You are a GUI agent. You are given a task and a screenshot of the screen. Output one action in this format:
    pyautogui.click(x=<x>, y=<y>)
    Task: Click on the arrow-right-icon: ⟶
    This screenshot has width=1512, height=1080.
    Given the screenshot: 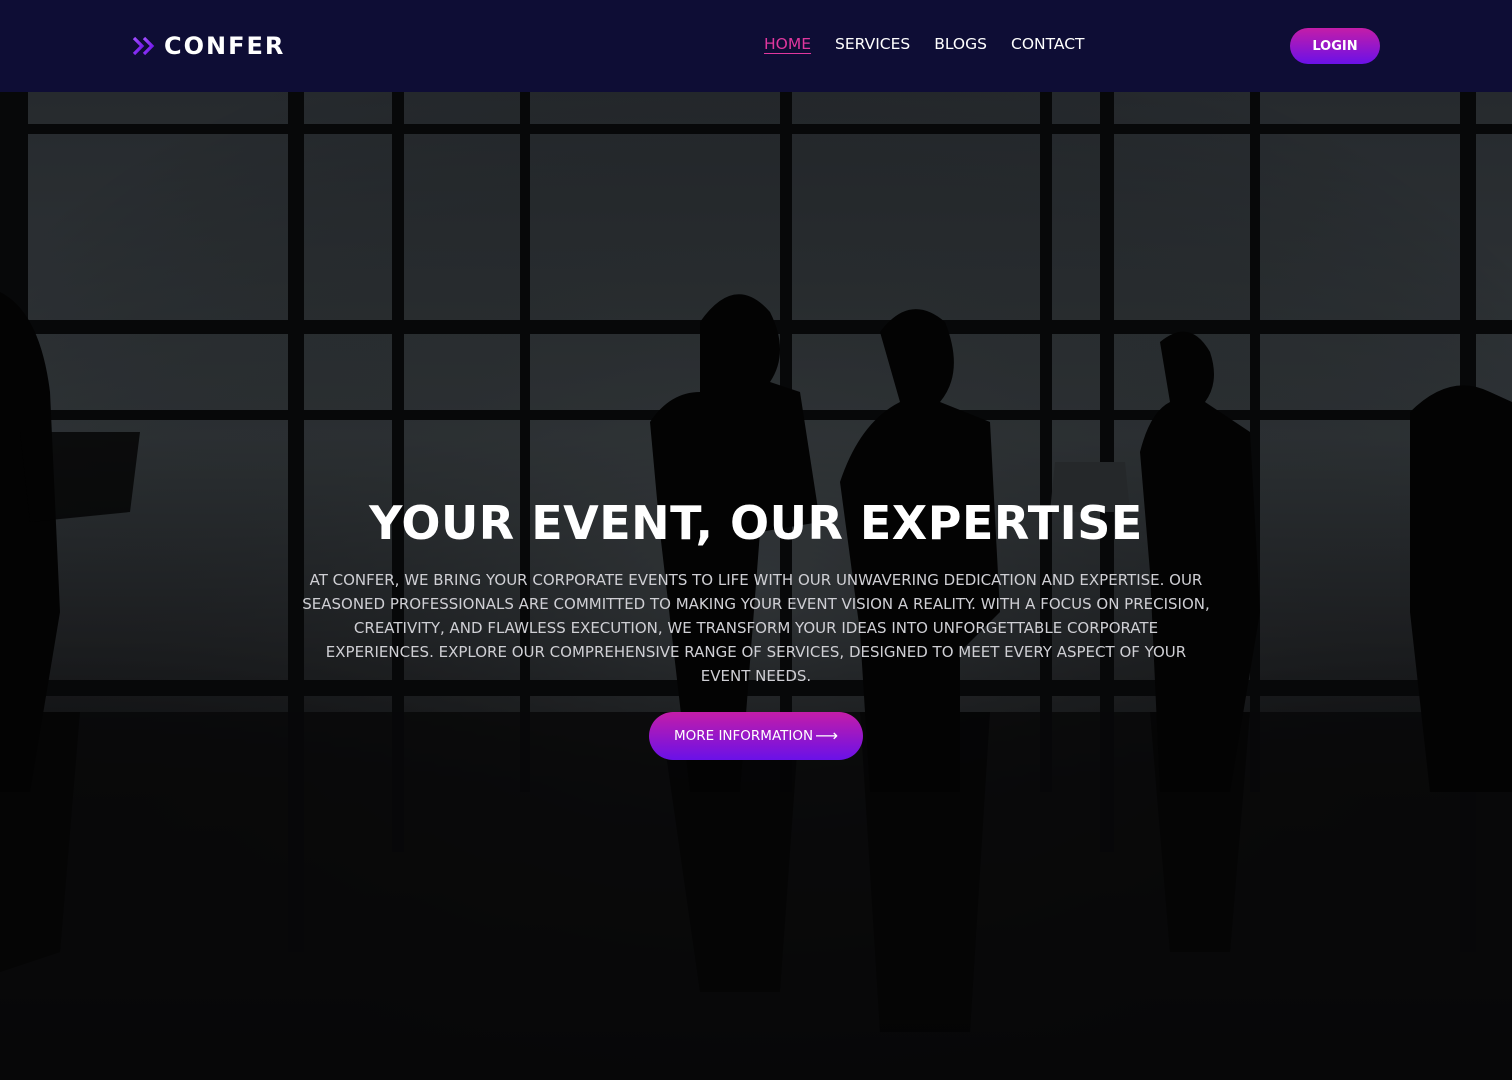 What is the action you would take?
    pyautogui.click(x=827, y=735)
    